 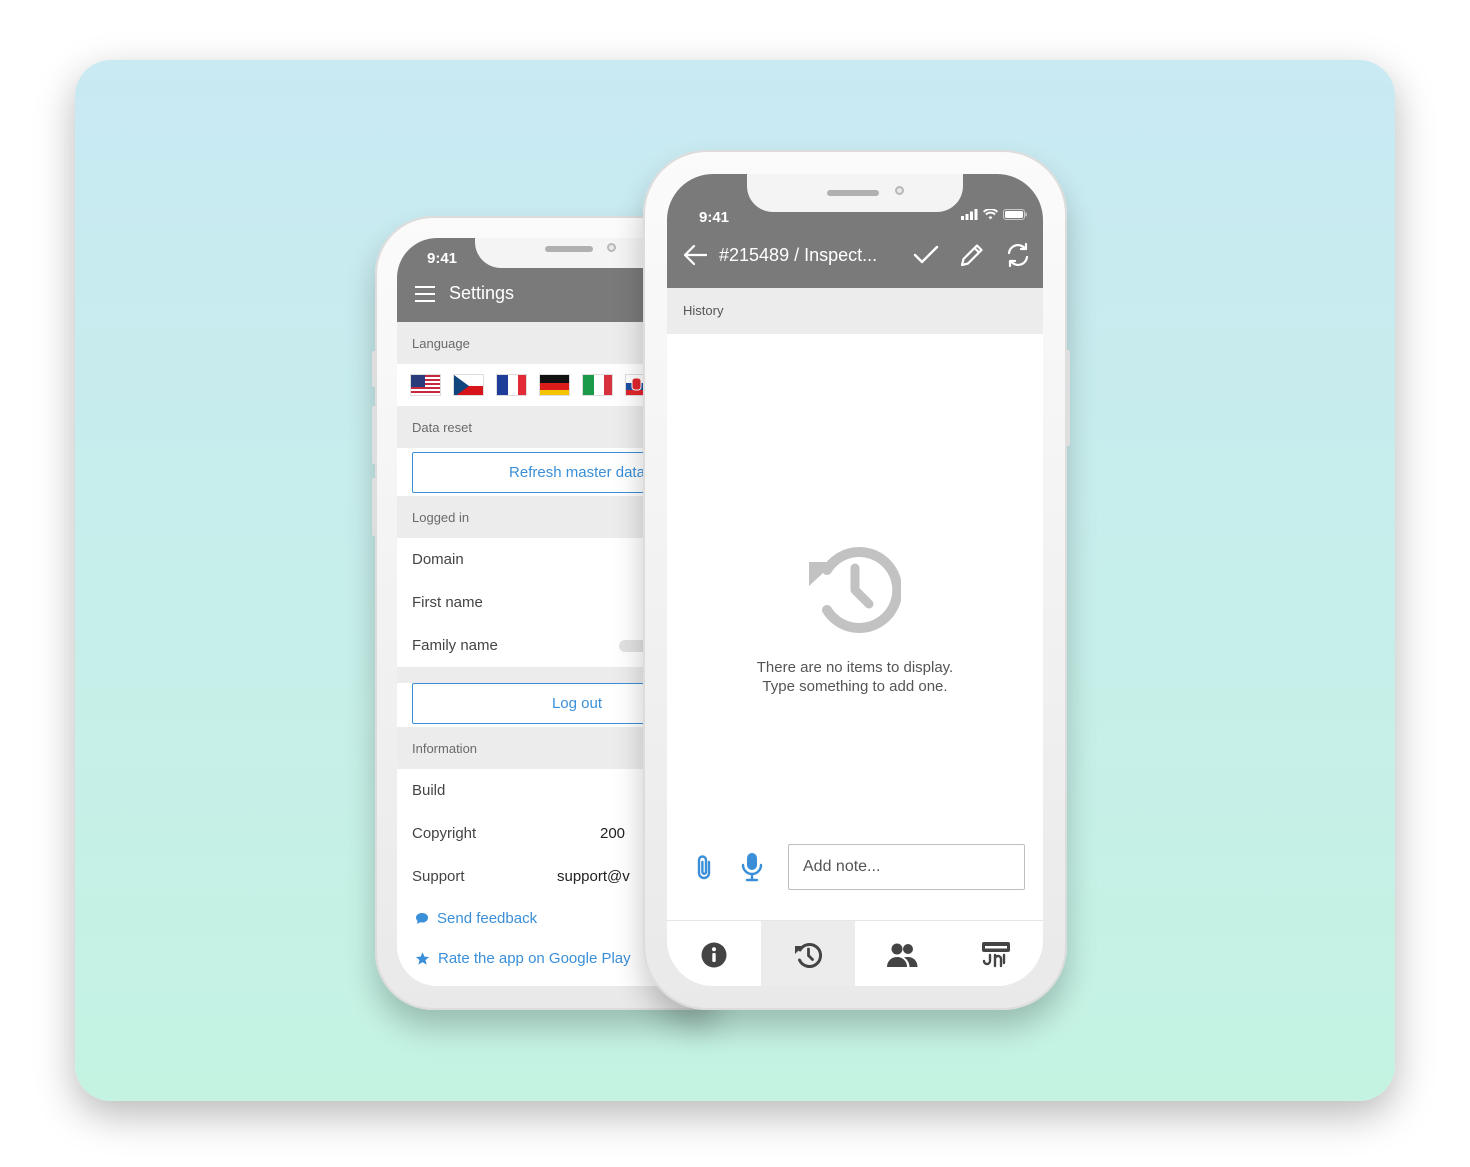 I want to click on tab-inspection, so click(x=996, y=953).